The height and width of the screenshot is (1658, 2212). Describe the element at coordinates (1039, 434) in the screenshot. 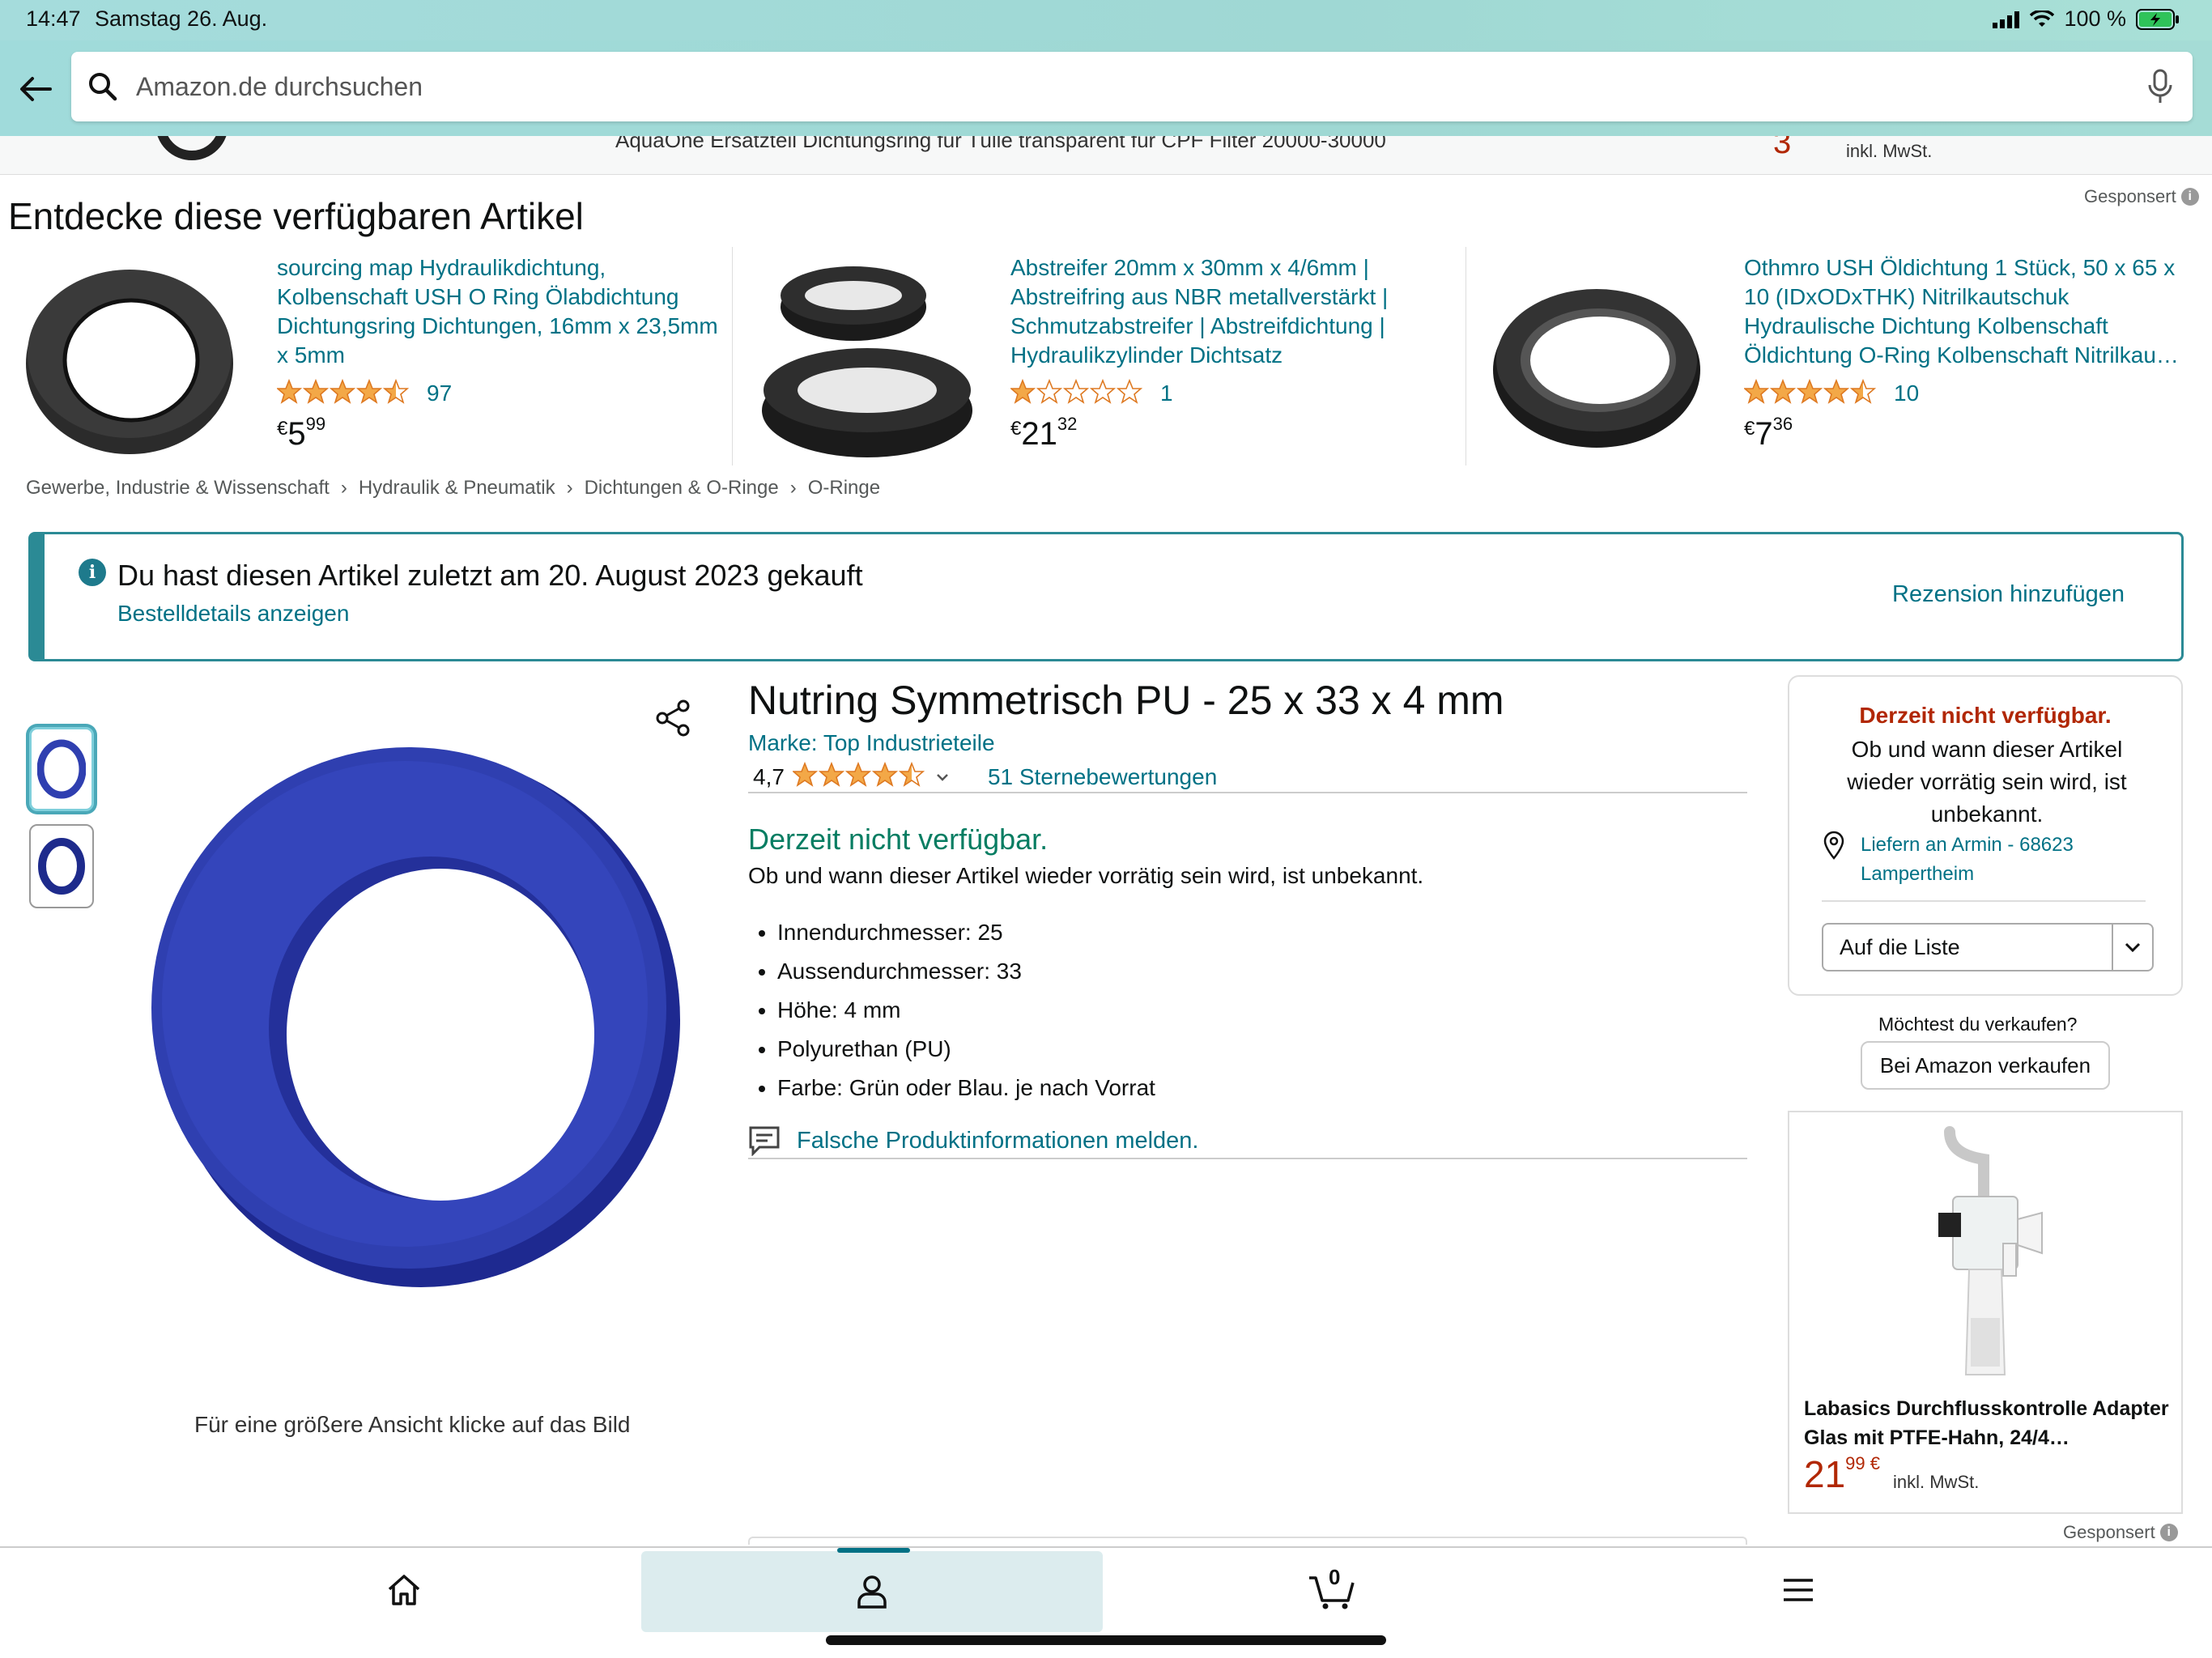

I see `price-whole: 21` at that location.